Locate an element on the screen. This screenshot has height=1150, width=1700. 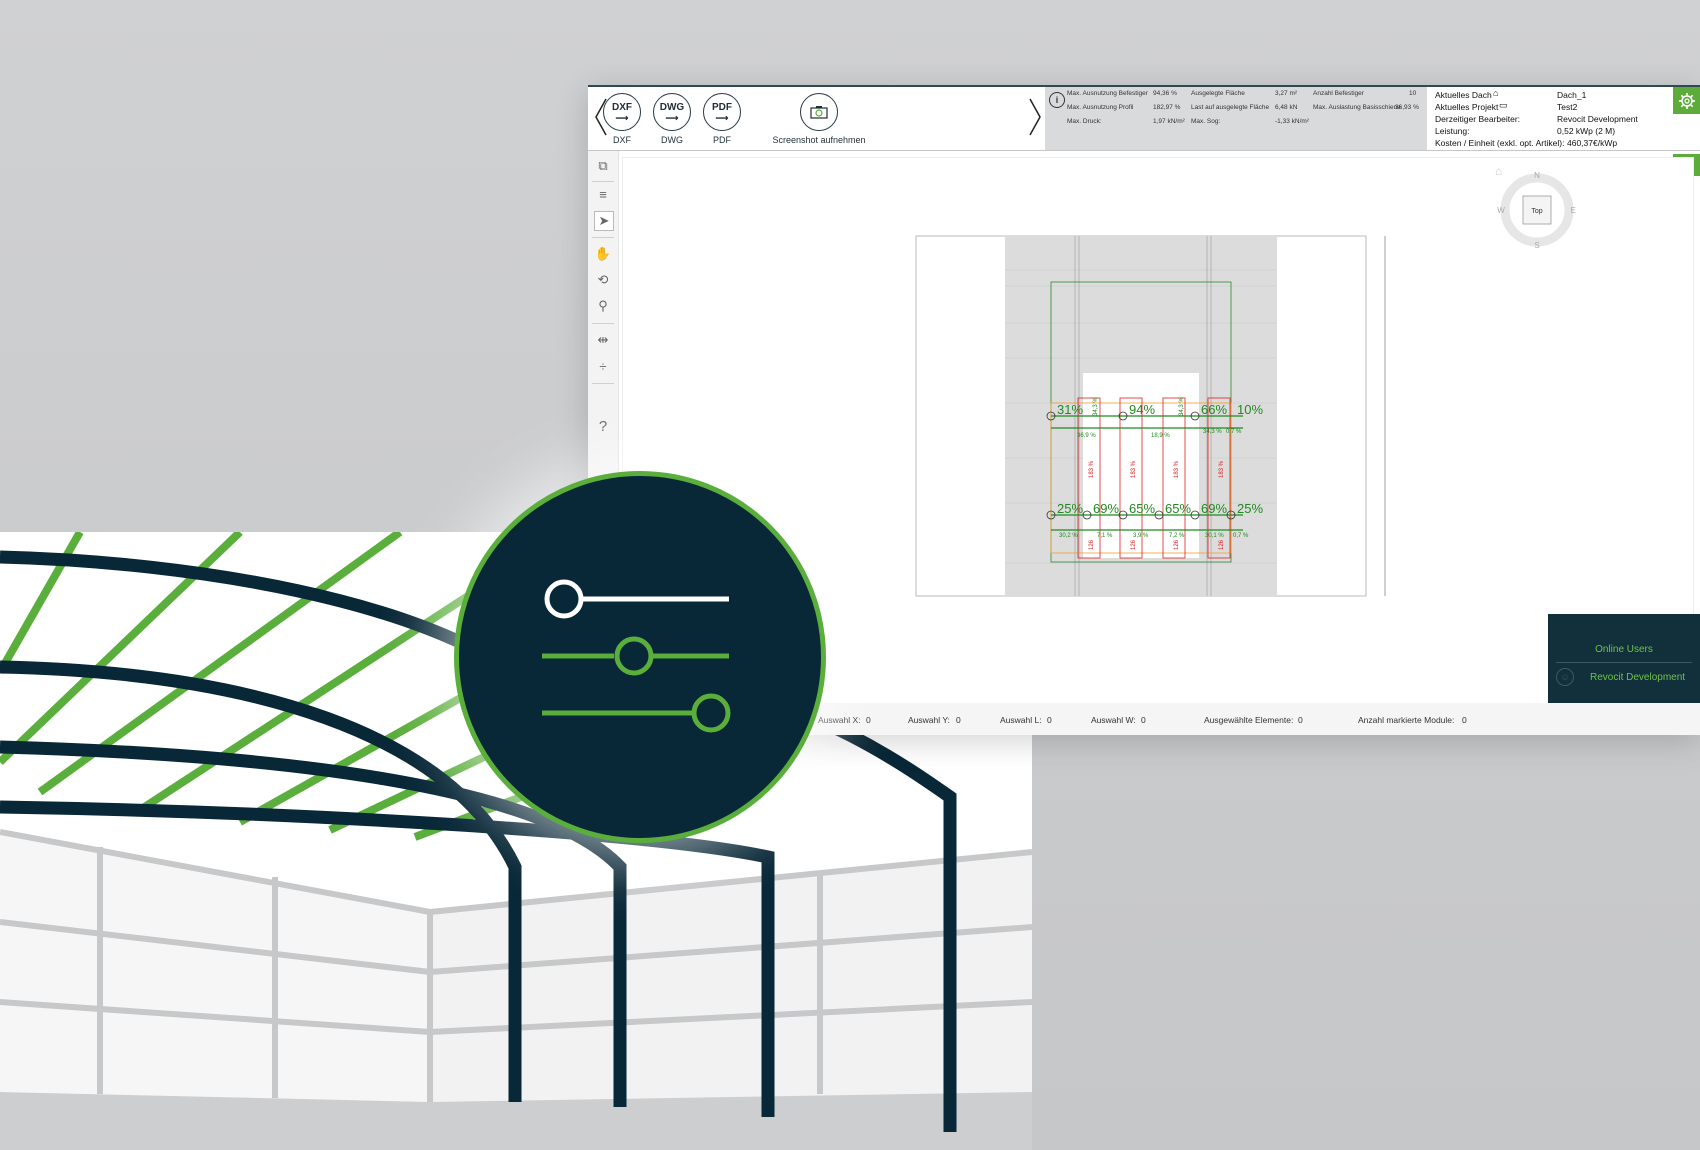
project-value: Test2 is located at coordinates (1567, 107).